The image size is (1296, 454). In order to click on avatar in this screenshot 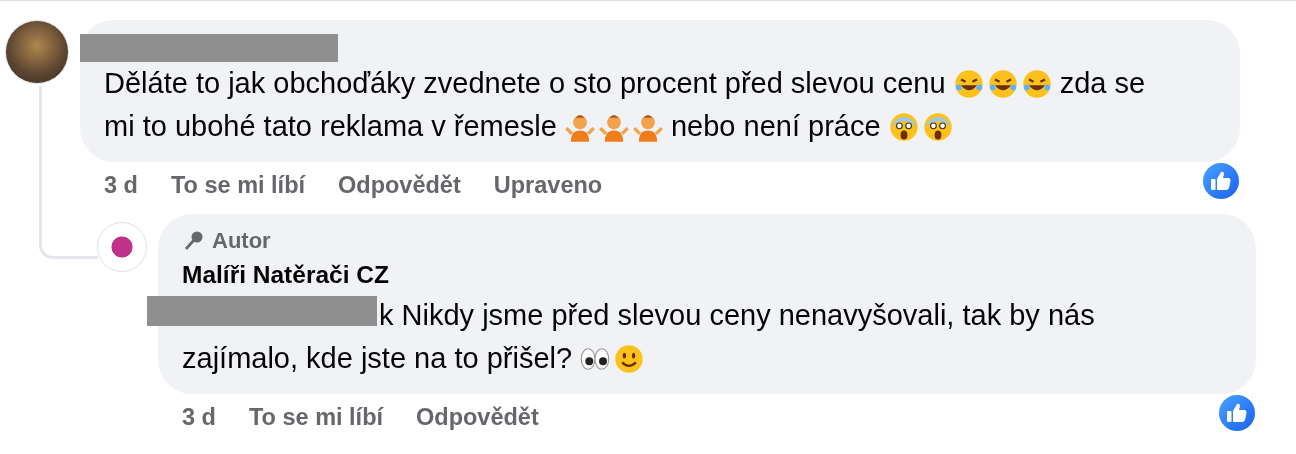, I will do `click(122, 247)`.